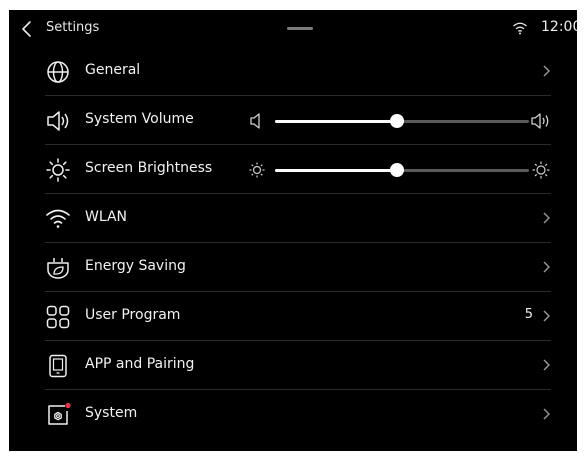 This screenshot has height=459, width=586. What do you see at coordinates (298, 267) in the screenshot?
I see `settings-item-energy-saving: Energy Saving` at bounding box center [298, 267].